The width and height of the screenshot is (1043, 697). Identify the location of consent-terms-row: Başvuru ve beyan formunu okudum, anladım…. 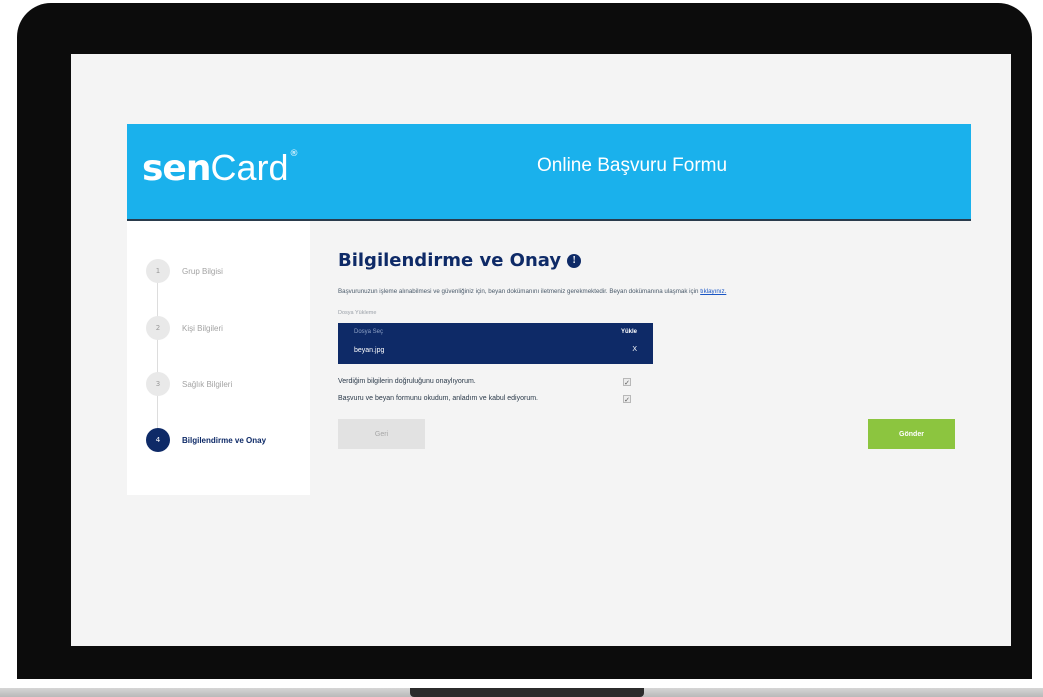
(438, 399).